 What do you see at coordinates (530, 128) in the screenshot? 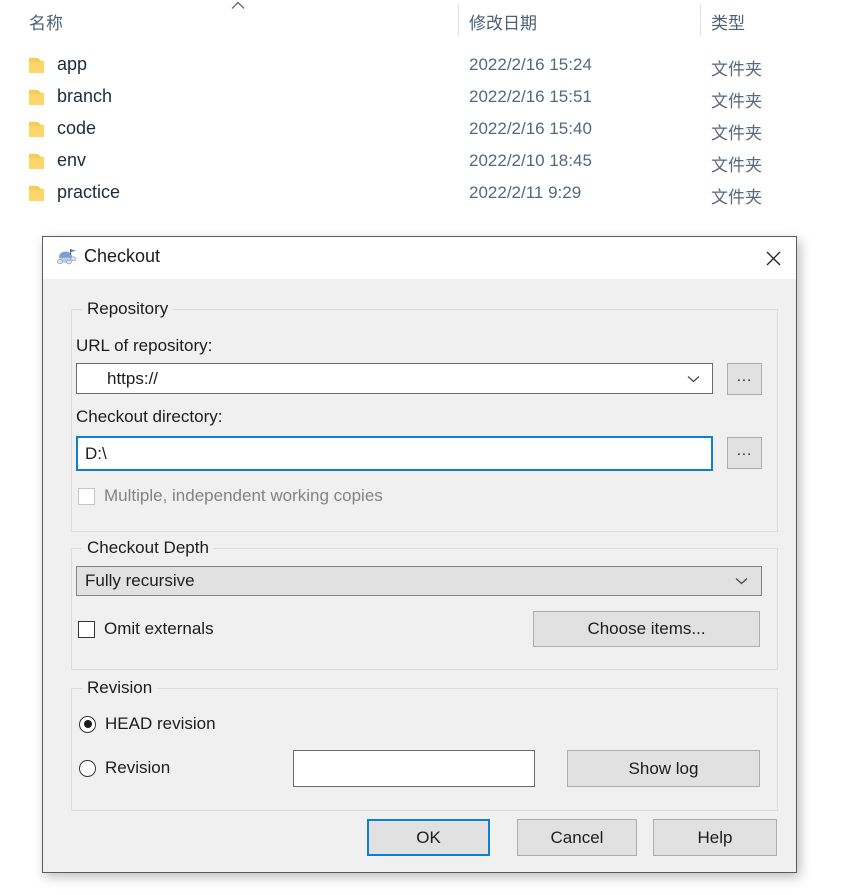
I see `file-modified: 2022/2/16 15:40` at bounding box center [530, 128].